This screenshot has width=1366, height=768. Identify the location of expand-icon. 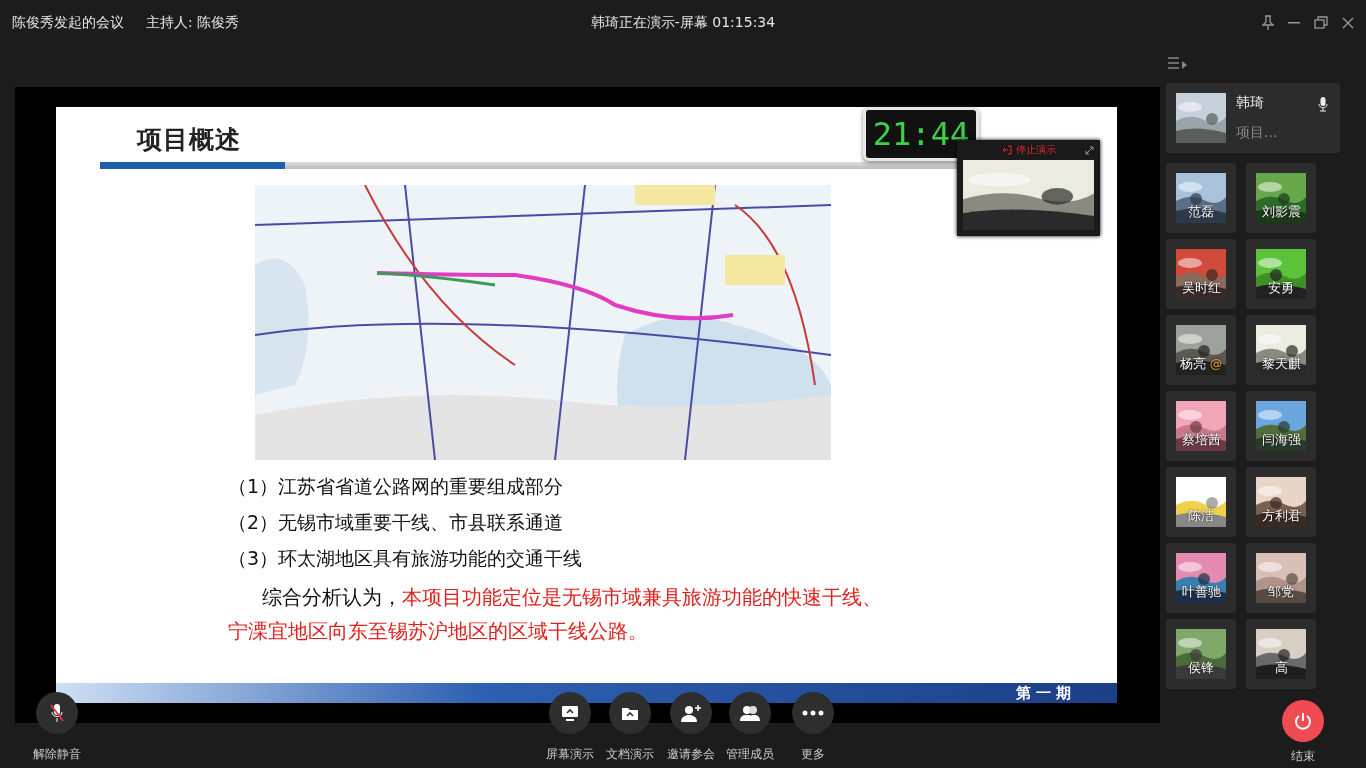
(1089, 150).